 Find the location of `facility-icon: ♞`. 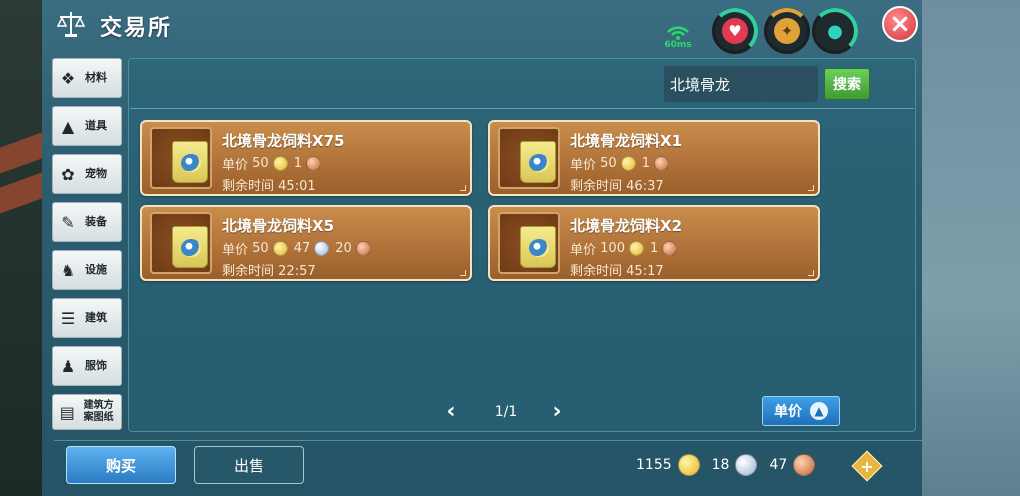

facility-icon: ♞ is located at coordinates (68, 270).